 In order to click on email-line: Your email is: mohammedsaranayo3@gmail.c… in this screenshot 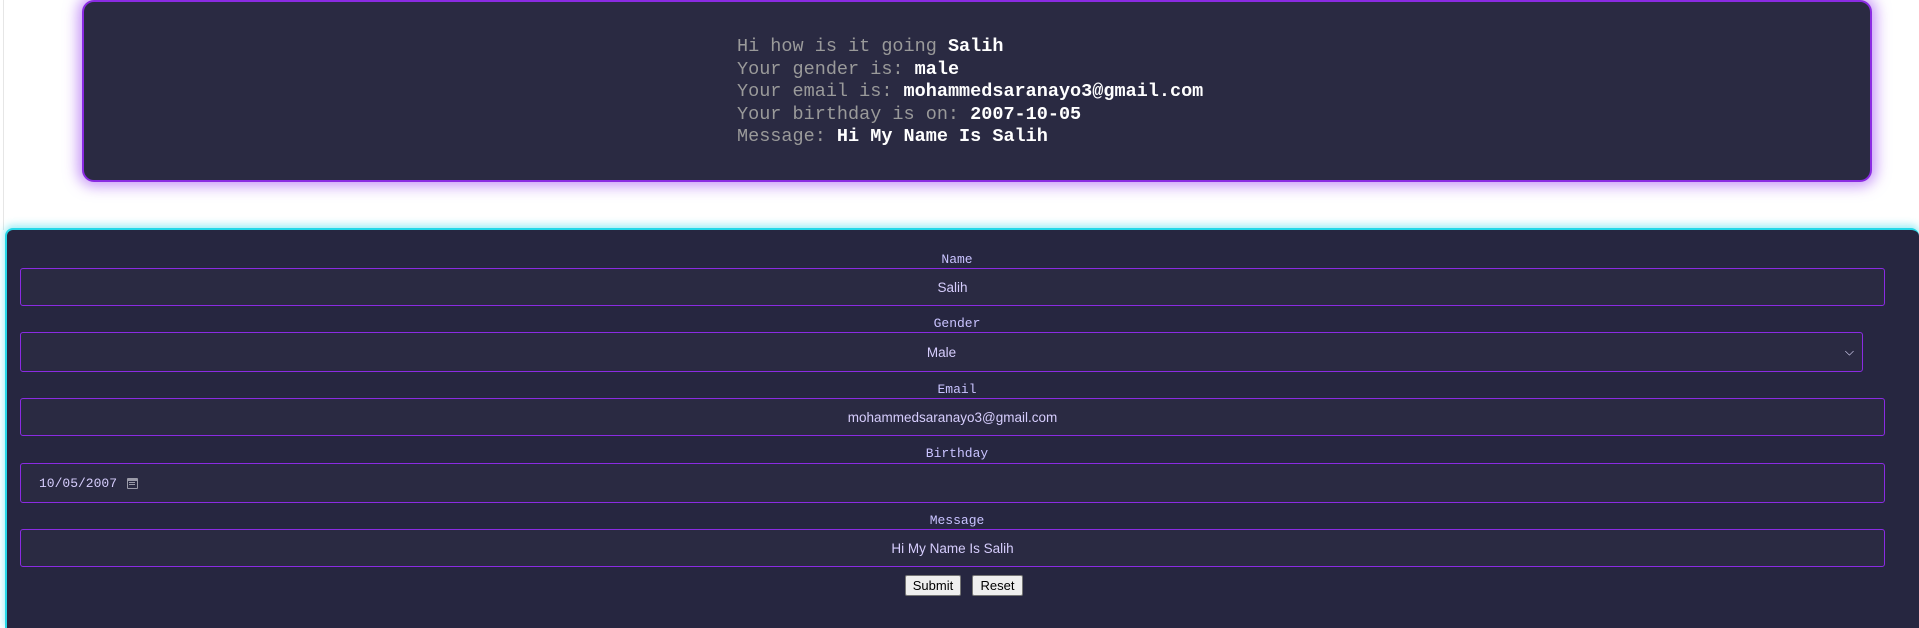, I will do `click(970, 92)`.